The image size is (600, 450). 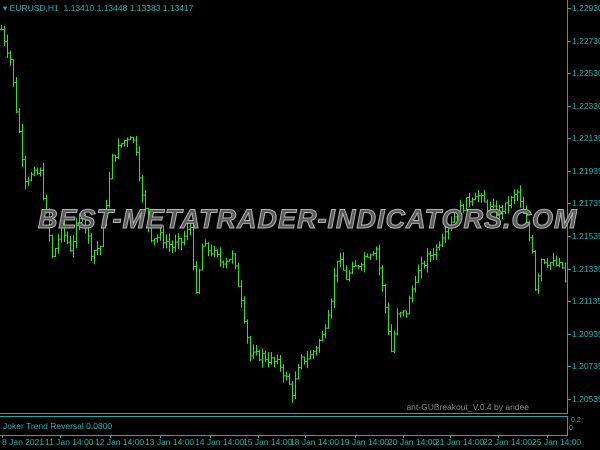 What do you see at coordinates (69, 442) in the screenshot?
I see `time-label: 11 Jan 14:00` at bounding box center [69, 442].